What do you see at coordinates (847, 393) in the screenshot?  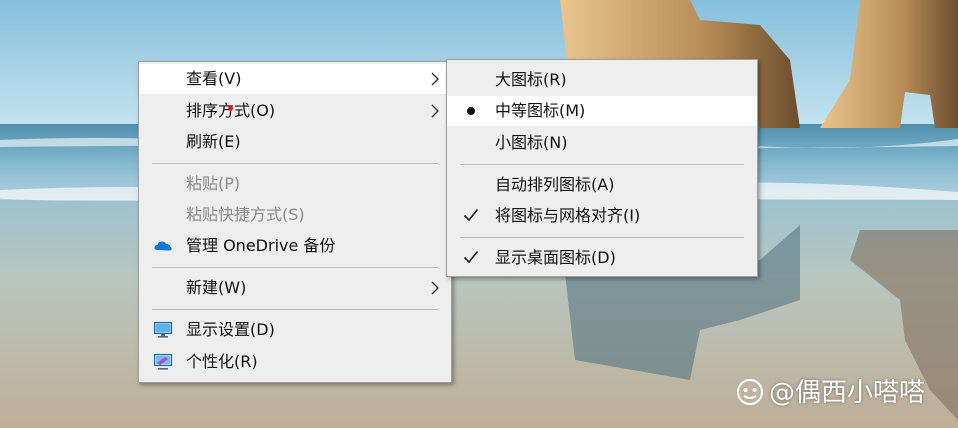 I see `watermark-text: @偶西小嗒嗒` at bounding box center [847, 393].